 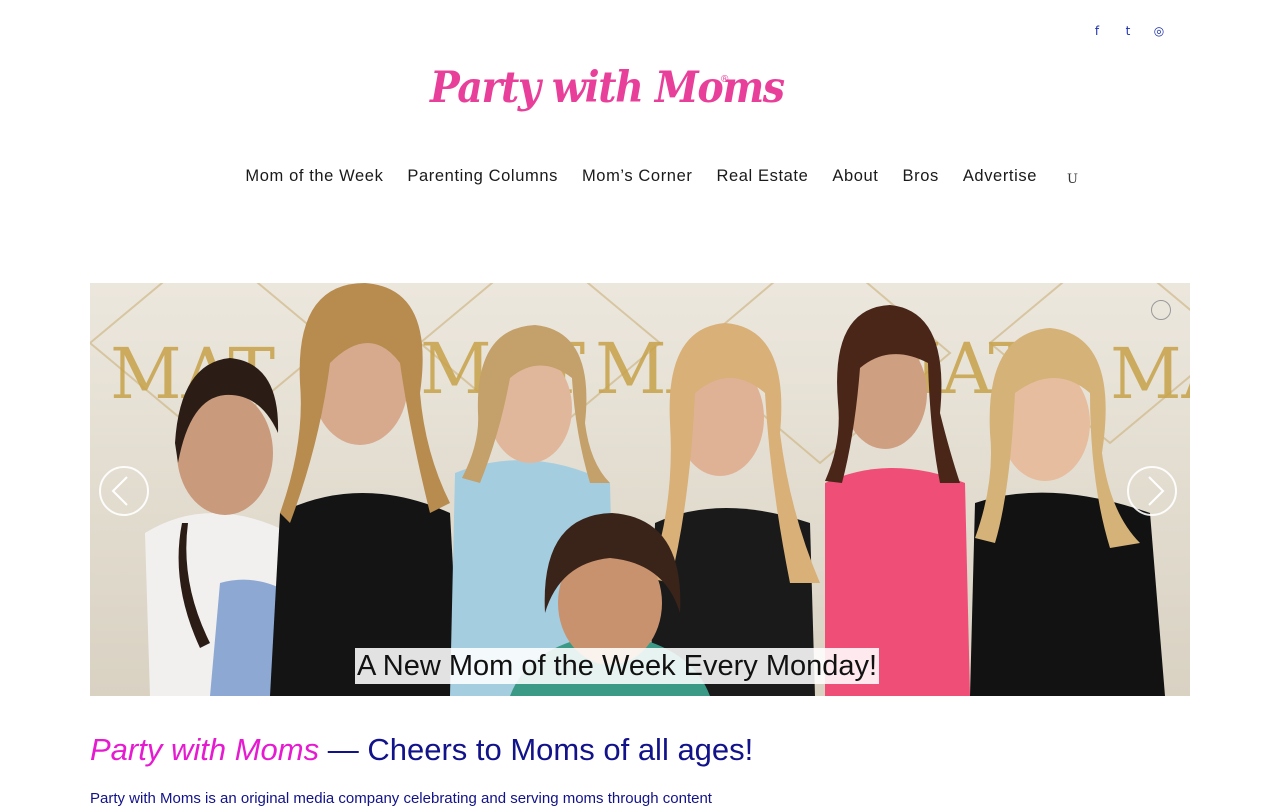 What do you see at coordinates (762, 176) in the screenshot?
I see `nav-item-real-estate: Real Estate` at bounding box center [762, 176].